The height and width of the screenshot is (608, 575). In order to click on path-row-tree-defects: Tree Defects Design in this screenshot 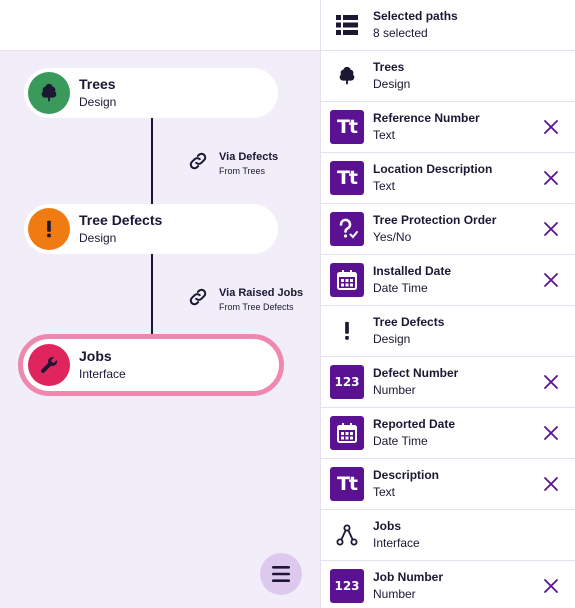, I will do `click(448, 331)`.